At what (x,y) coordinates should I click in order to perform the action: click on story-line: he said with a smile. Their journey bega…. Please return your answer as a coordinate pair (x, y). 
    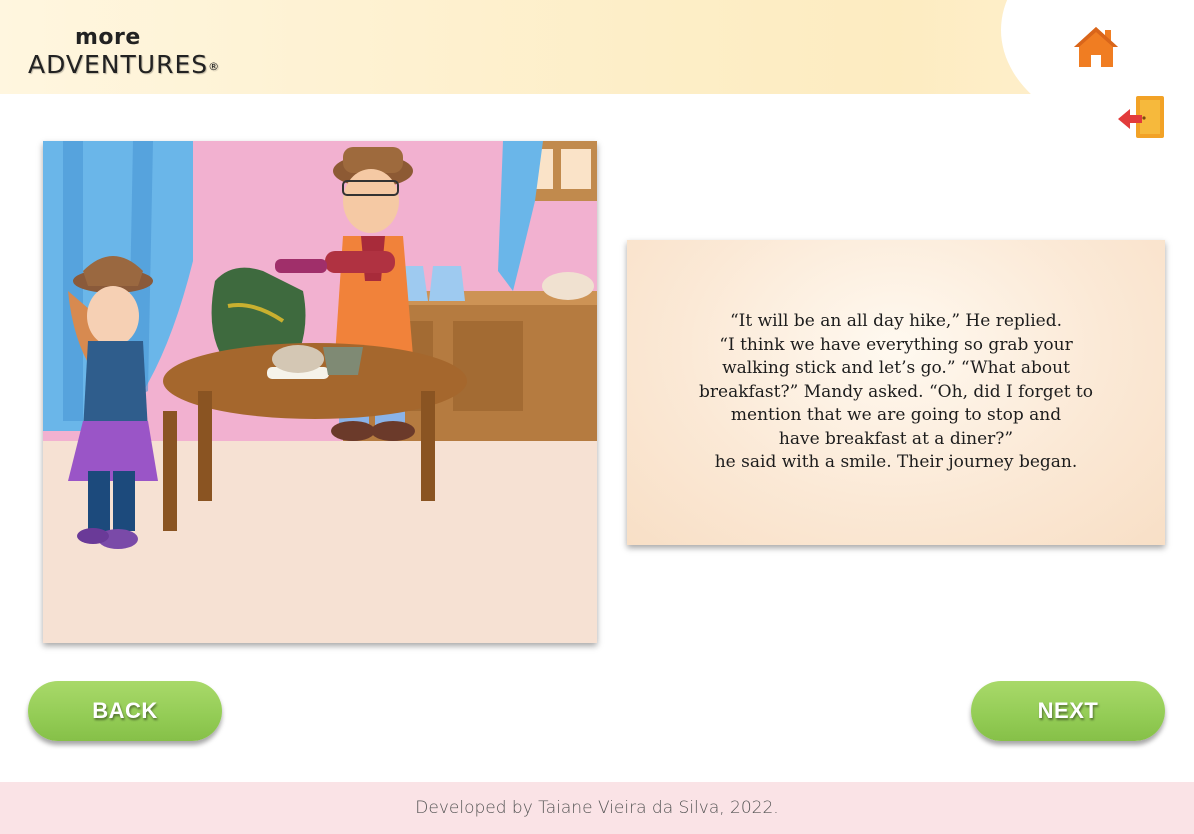
    Looking at the image, I should click on (896, 462).